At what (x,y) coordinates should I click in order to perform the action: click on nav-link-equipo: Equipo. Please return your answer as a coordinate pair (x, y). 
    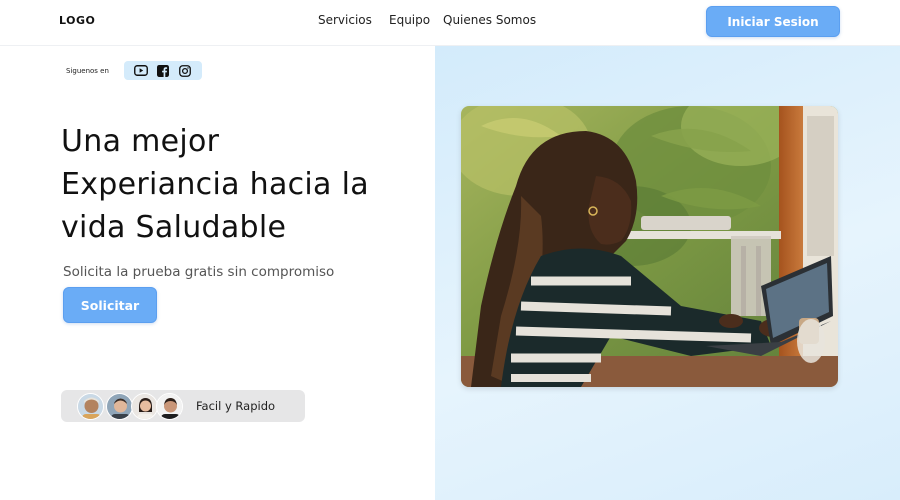
    Looking at the image, I should click on (409, 20).